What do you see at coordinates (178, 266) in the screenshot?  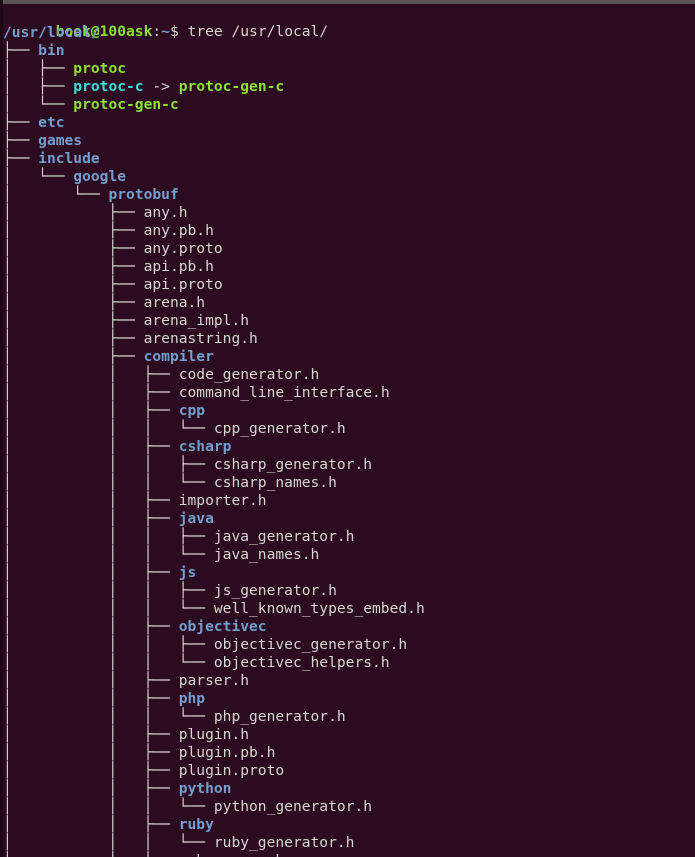 I see `tree-entry-file: api.pb.h` at bounding box center [178, 266].